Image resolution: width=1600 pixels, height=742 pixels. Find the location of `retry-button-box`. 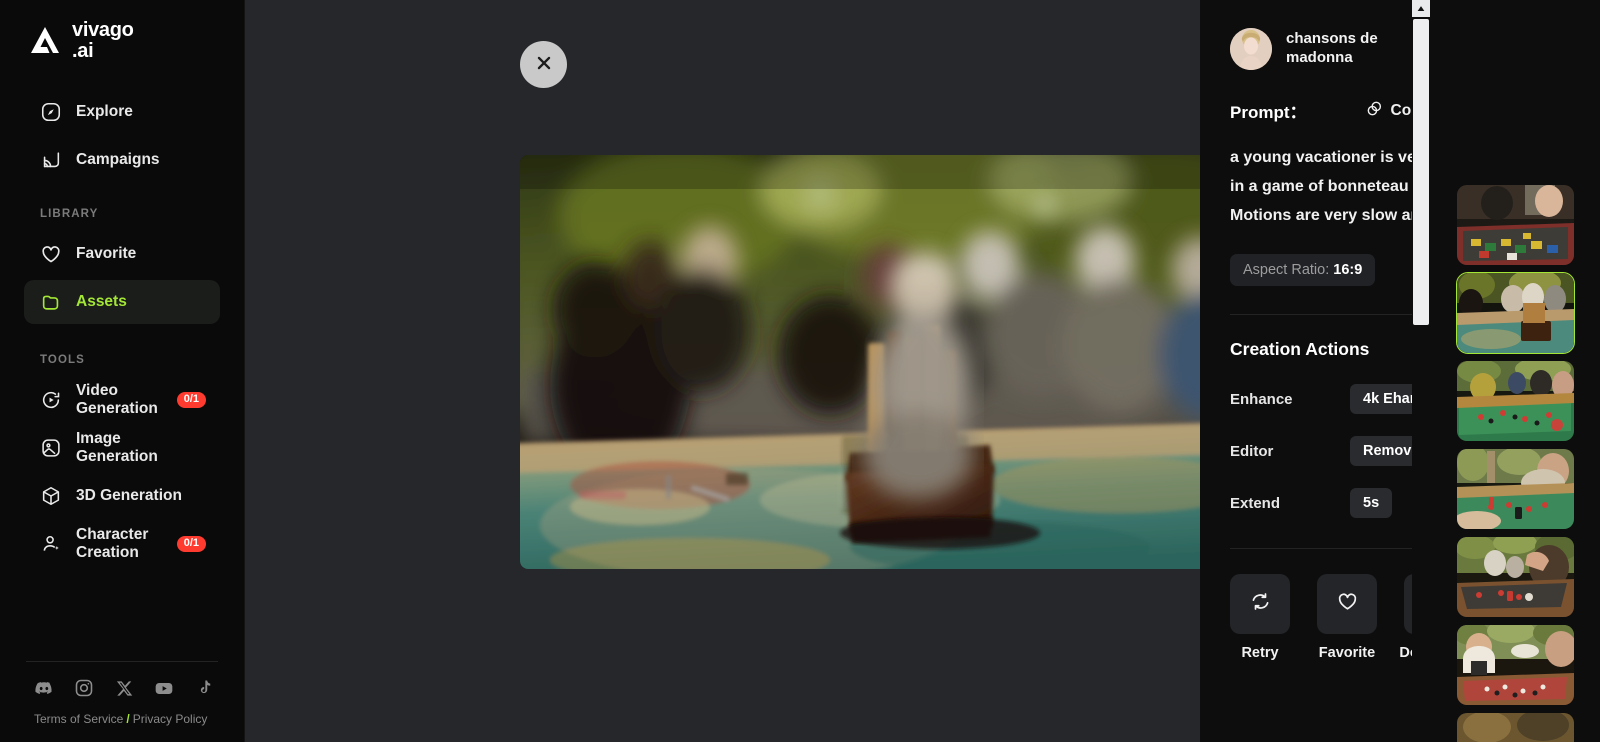

retry-button-box is located at coordinates (1260, 604).